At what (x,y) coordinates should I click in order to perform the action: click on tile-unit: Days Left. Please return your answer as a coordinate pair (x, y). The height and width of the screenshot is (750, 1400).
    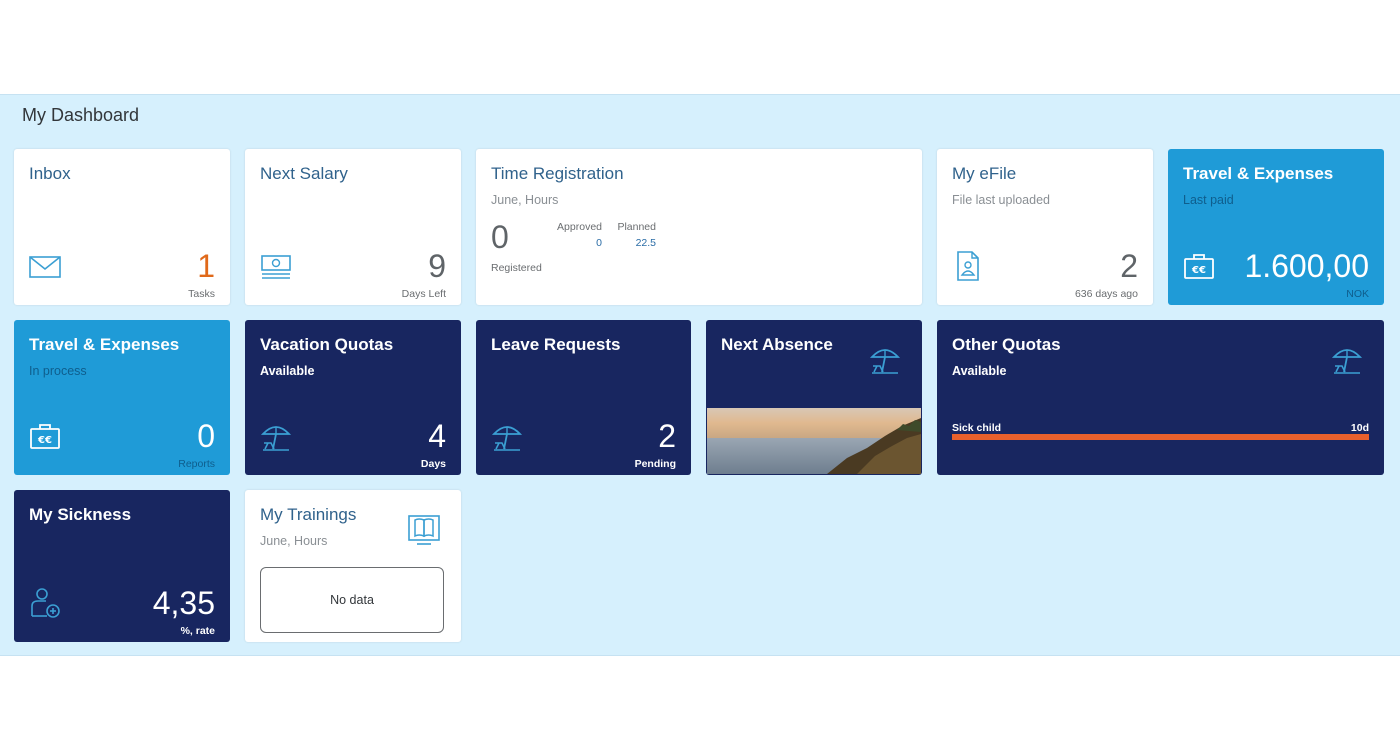
    Looking at the image, I should click on (423, 294).